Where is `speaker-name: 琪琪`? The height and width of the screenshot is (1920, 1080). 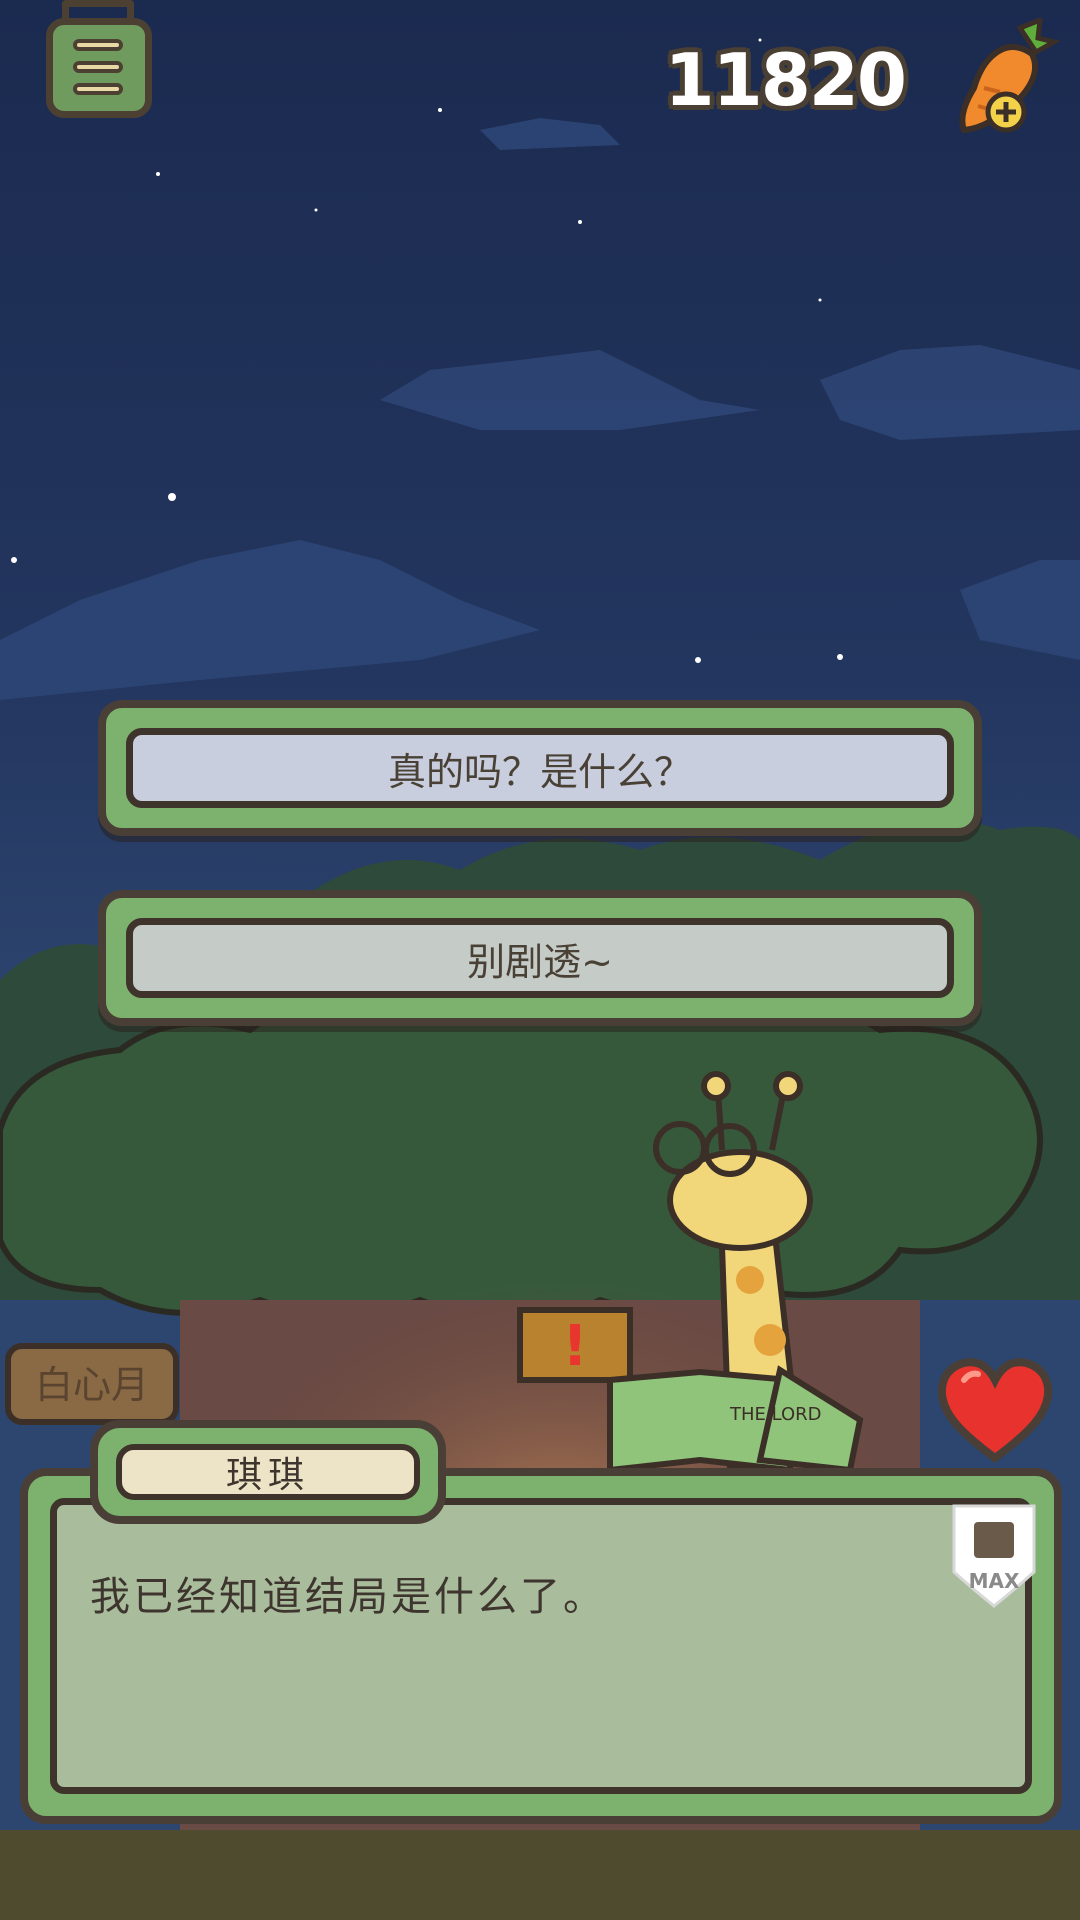 speaker-name: 琪琪 is located at coordinates (268, 1472).